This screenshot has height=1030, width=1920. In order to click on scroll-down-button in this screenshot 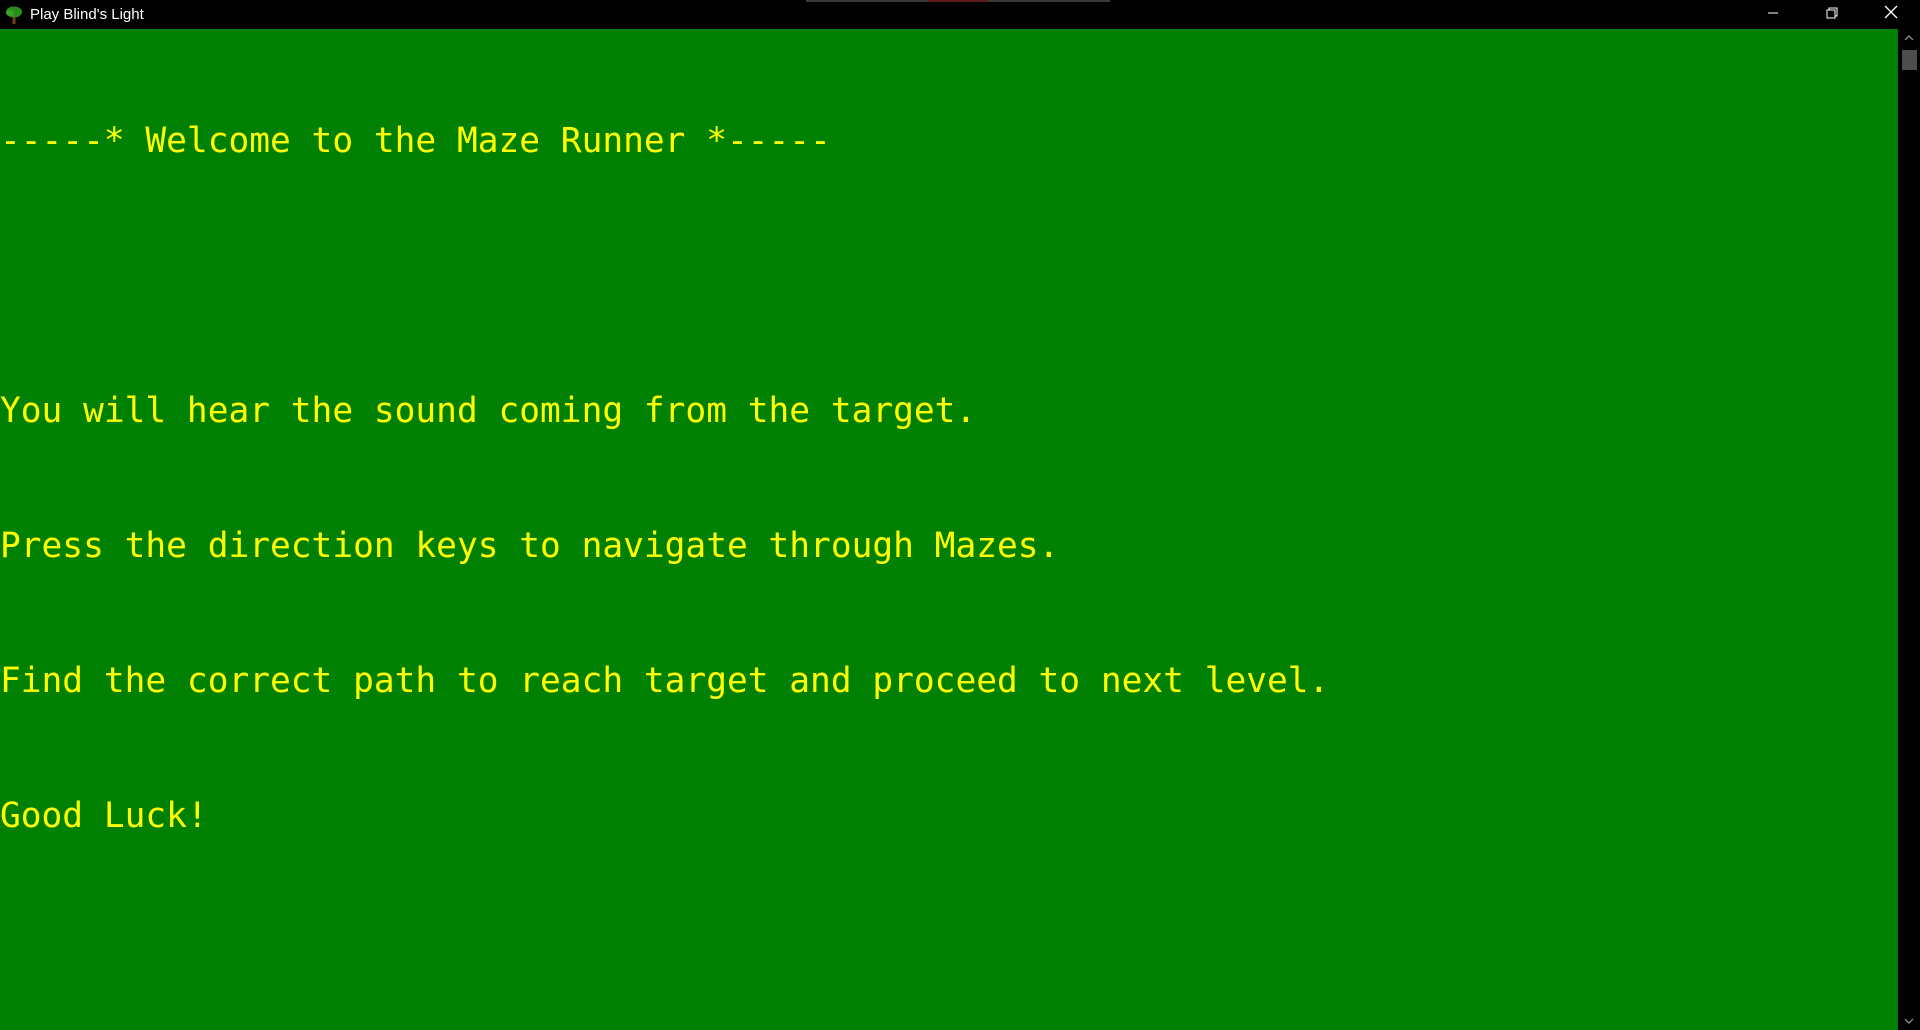, I will do `click(1909, 1021)`.